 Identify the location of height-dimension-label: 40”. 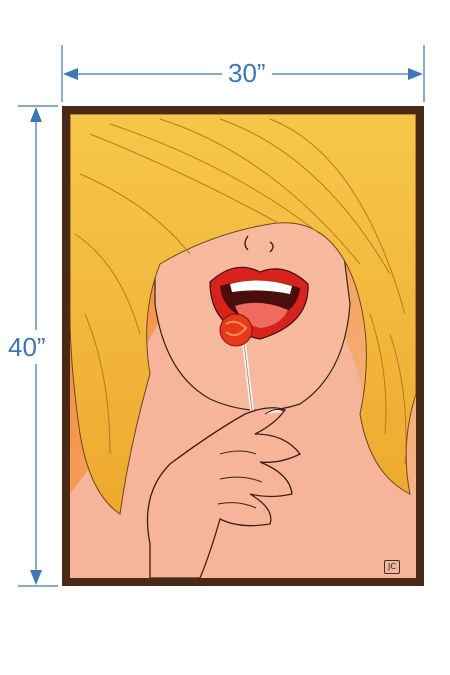
(27, 347).